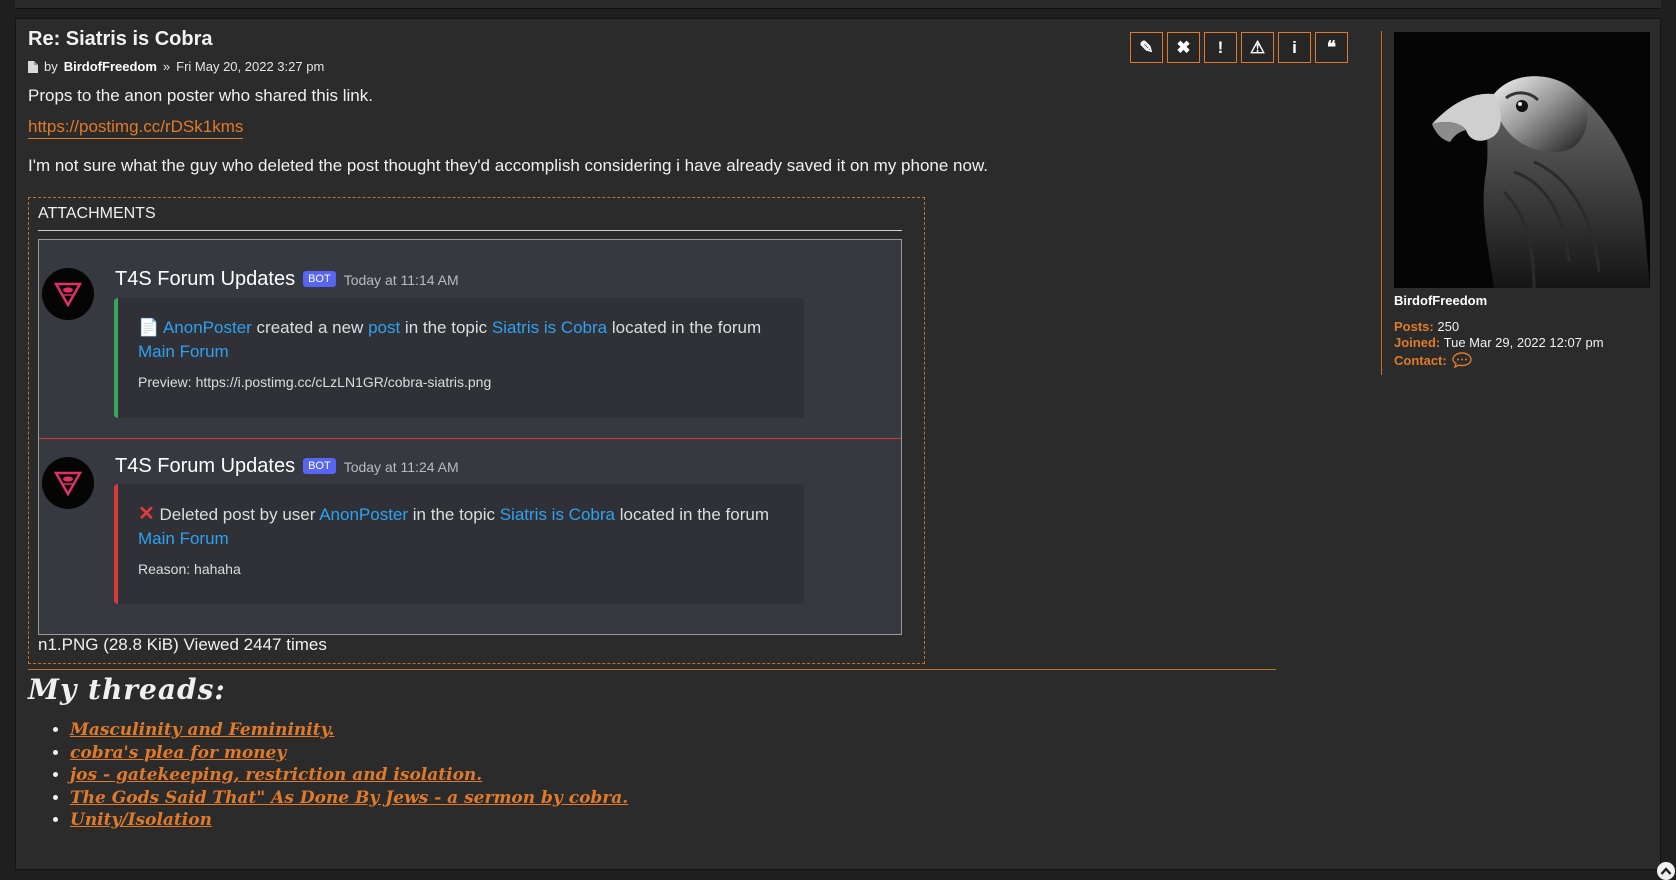  I want to click on profile-avatar, so click(1522, 160).